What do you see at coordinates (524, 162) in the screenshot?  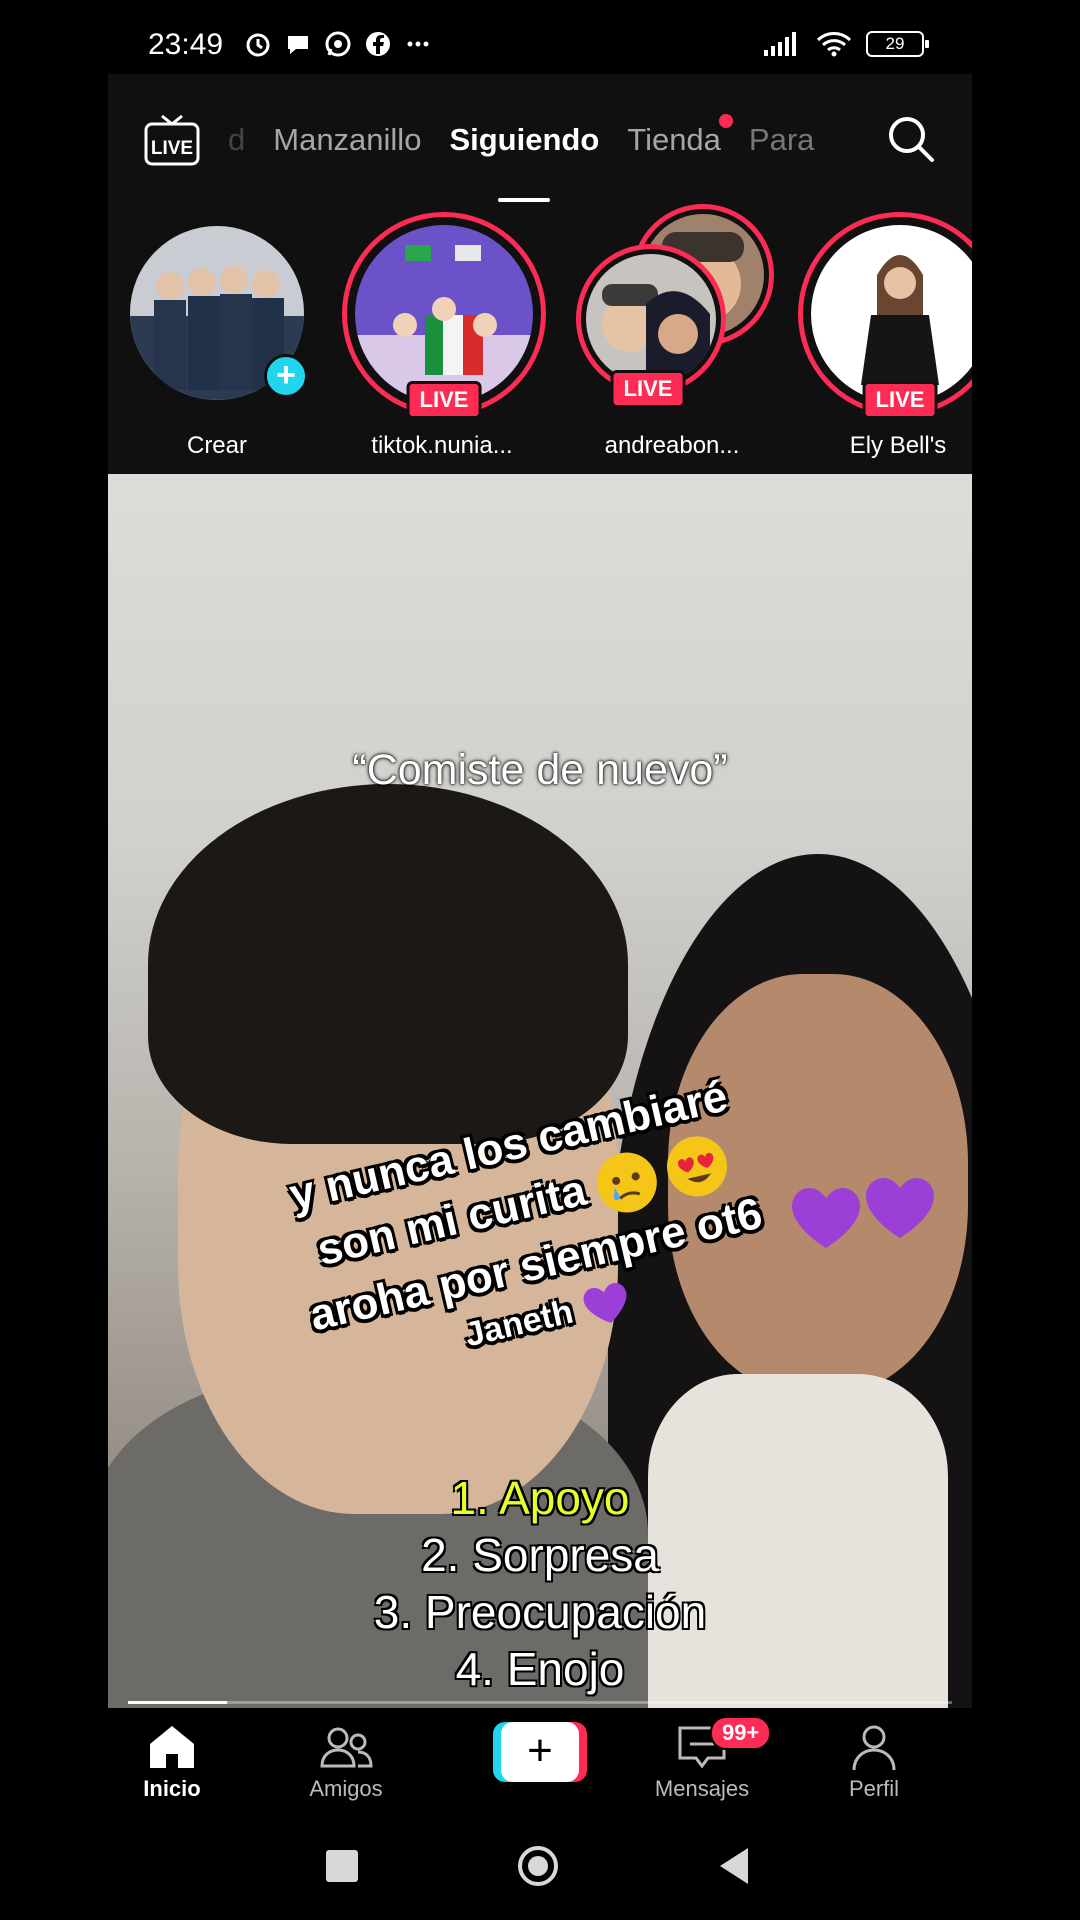 I see `tab-siguiendo: Siguiendo` at bounding box center [524, 162].